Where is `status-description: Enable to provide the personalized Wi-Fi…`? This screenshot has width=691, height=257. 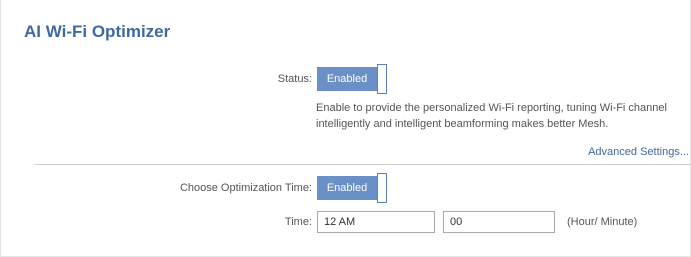 status-description: Enable to provide the personalized Wi-Fi… is located at coordinates (491, 116).